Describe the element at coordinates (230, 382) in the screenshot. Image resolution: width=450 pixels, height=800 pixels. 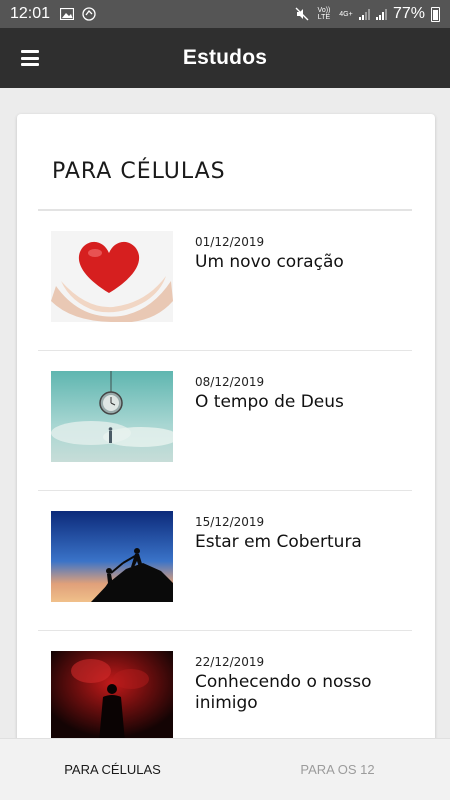
I see `item-date: 08/12/2019` at that location.